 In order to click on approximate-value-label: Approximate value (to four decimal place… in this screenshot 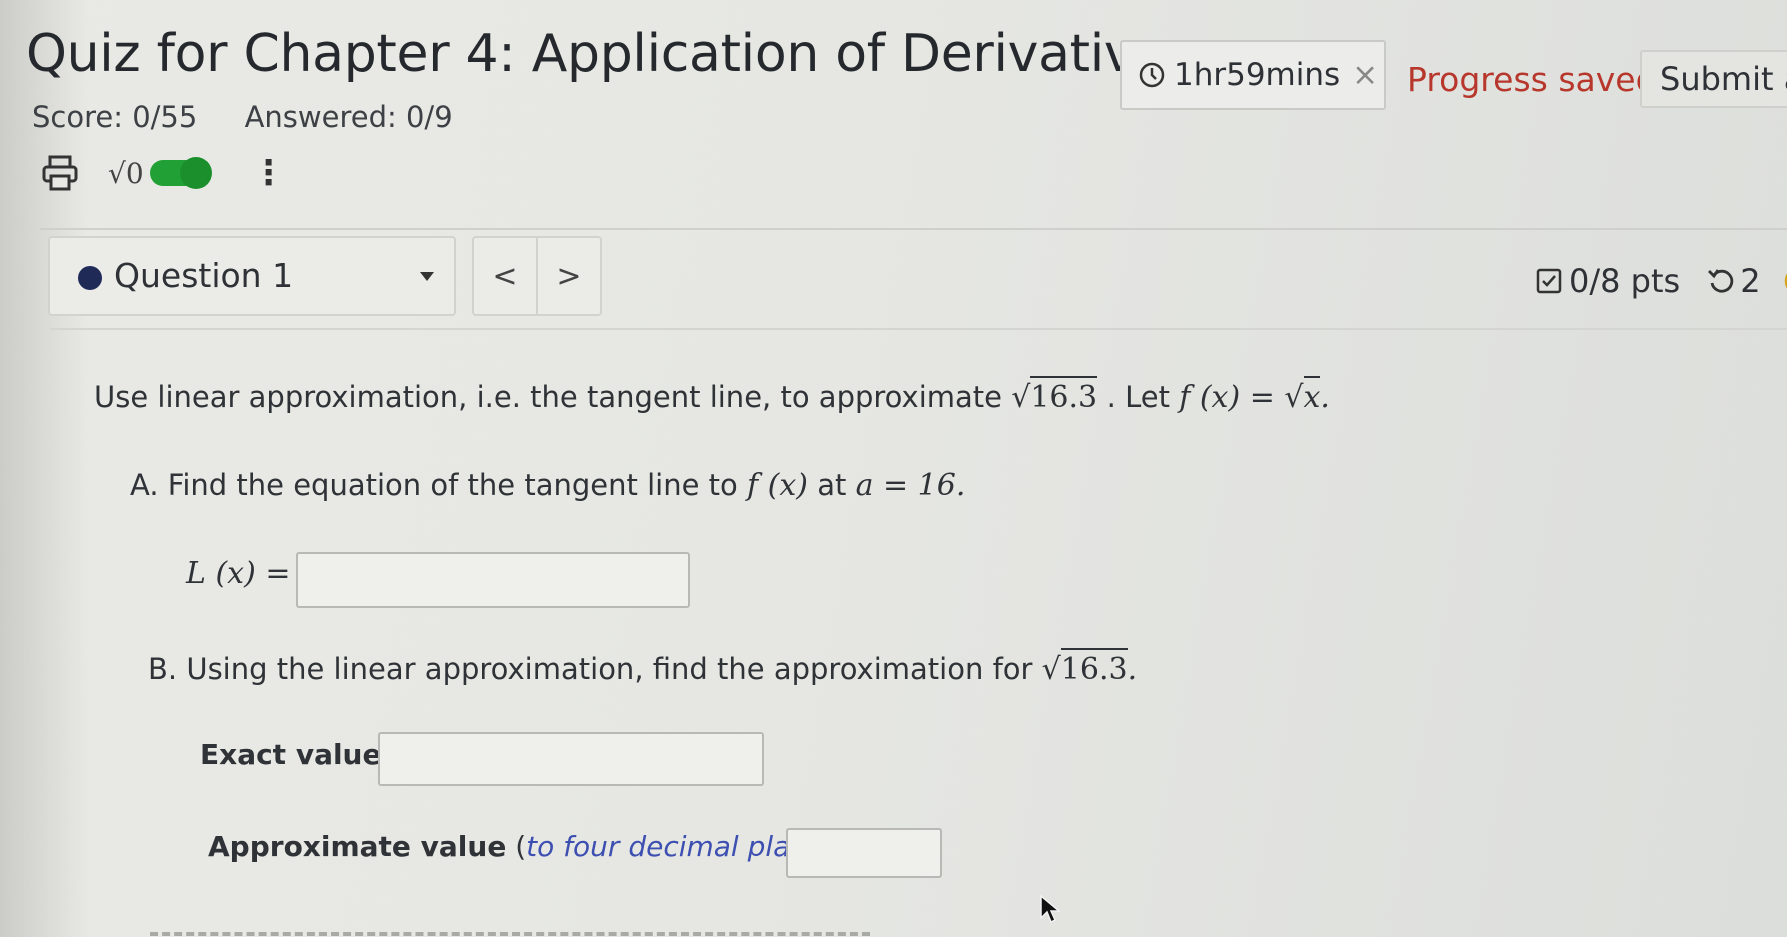, I will do `click(533, 846)`.